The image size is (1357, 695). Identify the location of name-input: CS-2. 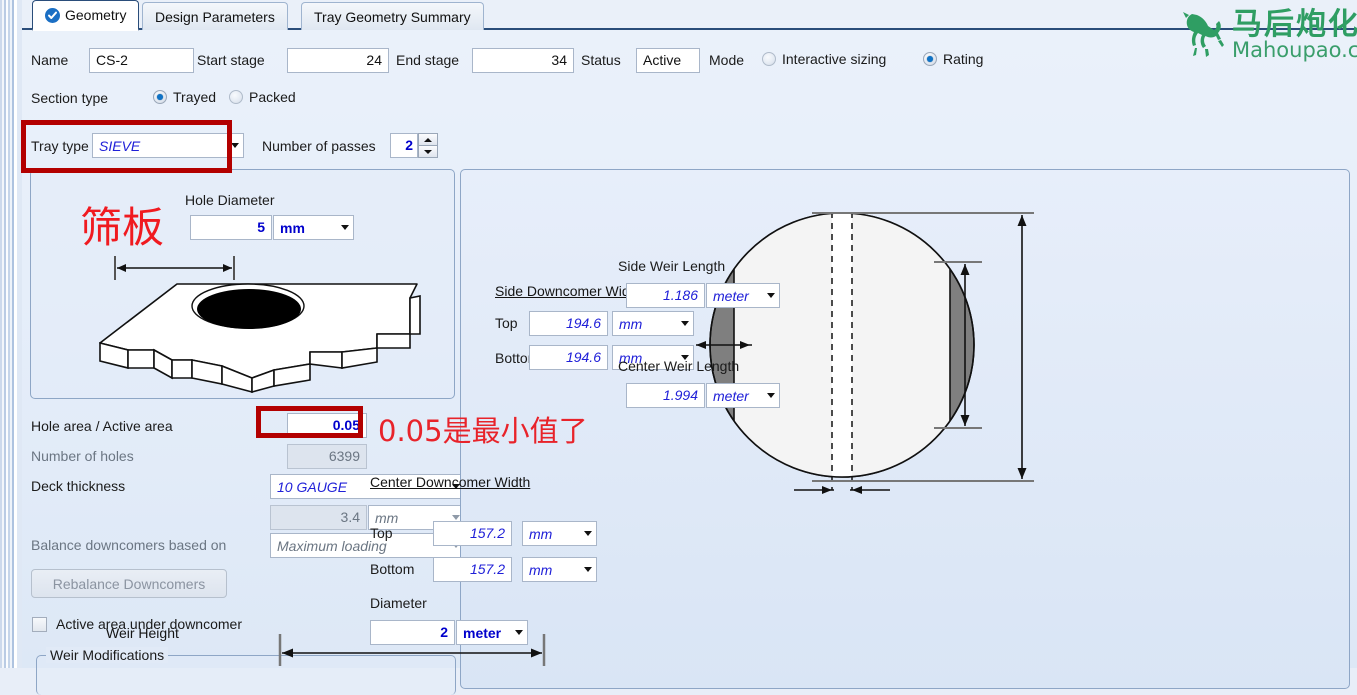
(141, 60).